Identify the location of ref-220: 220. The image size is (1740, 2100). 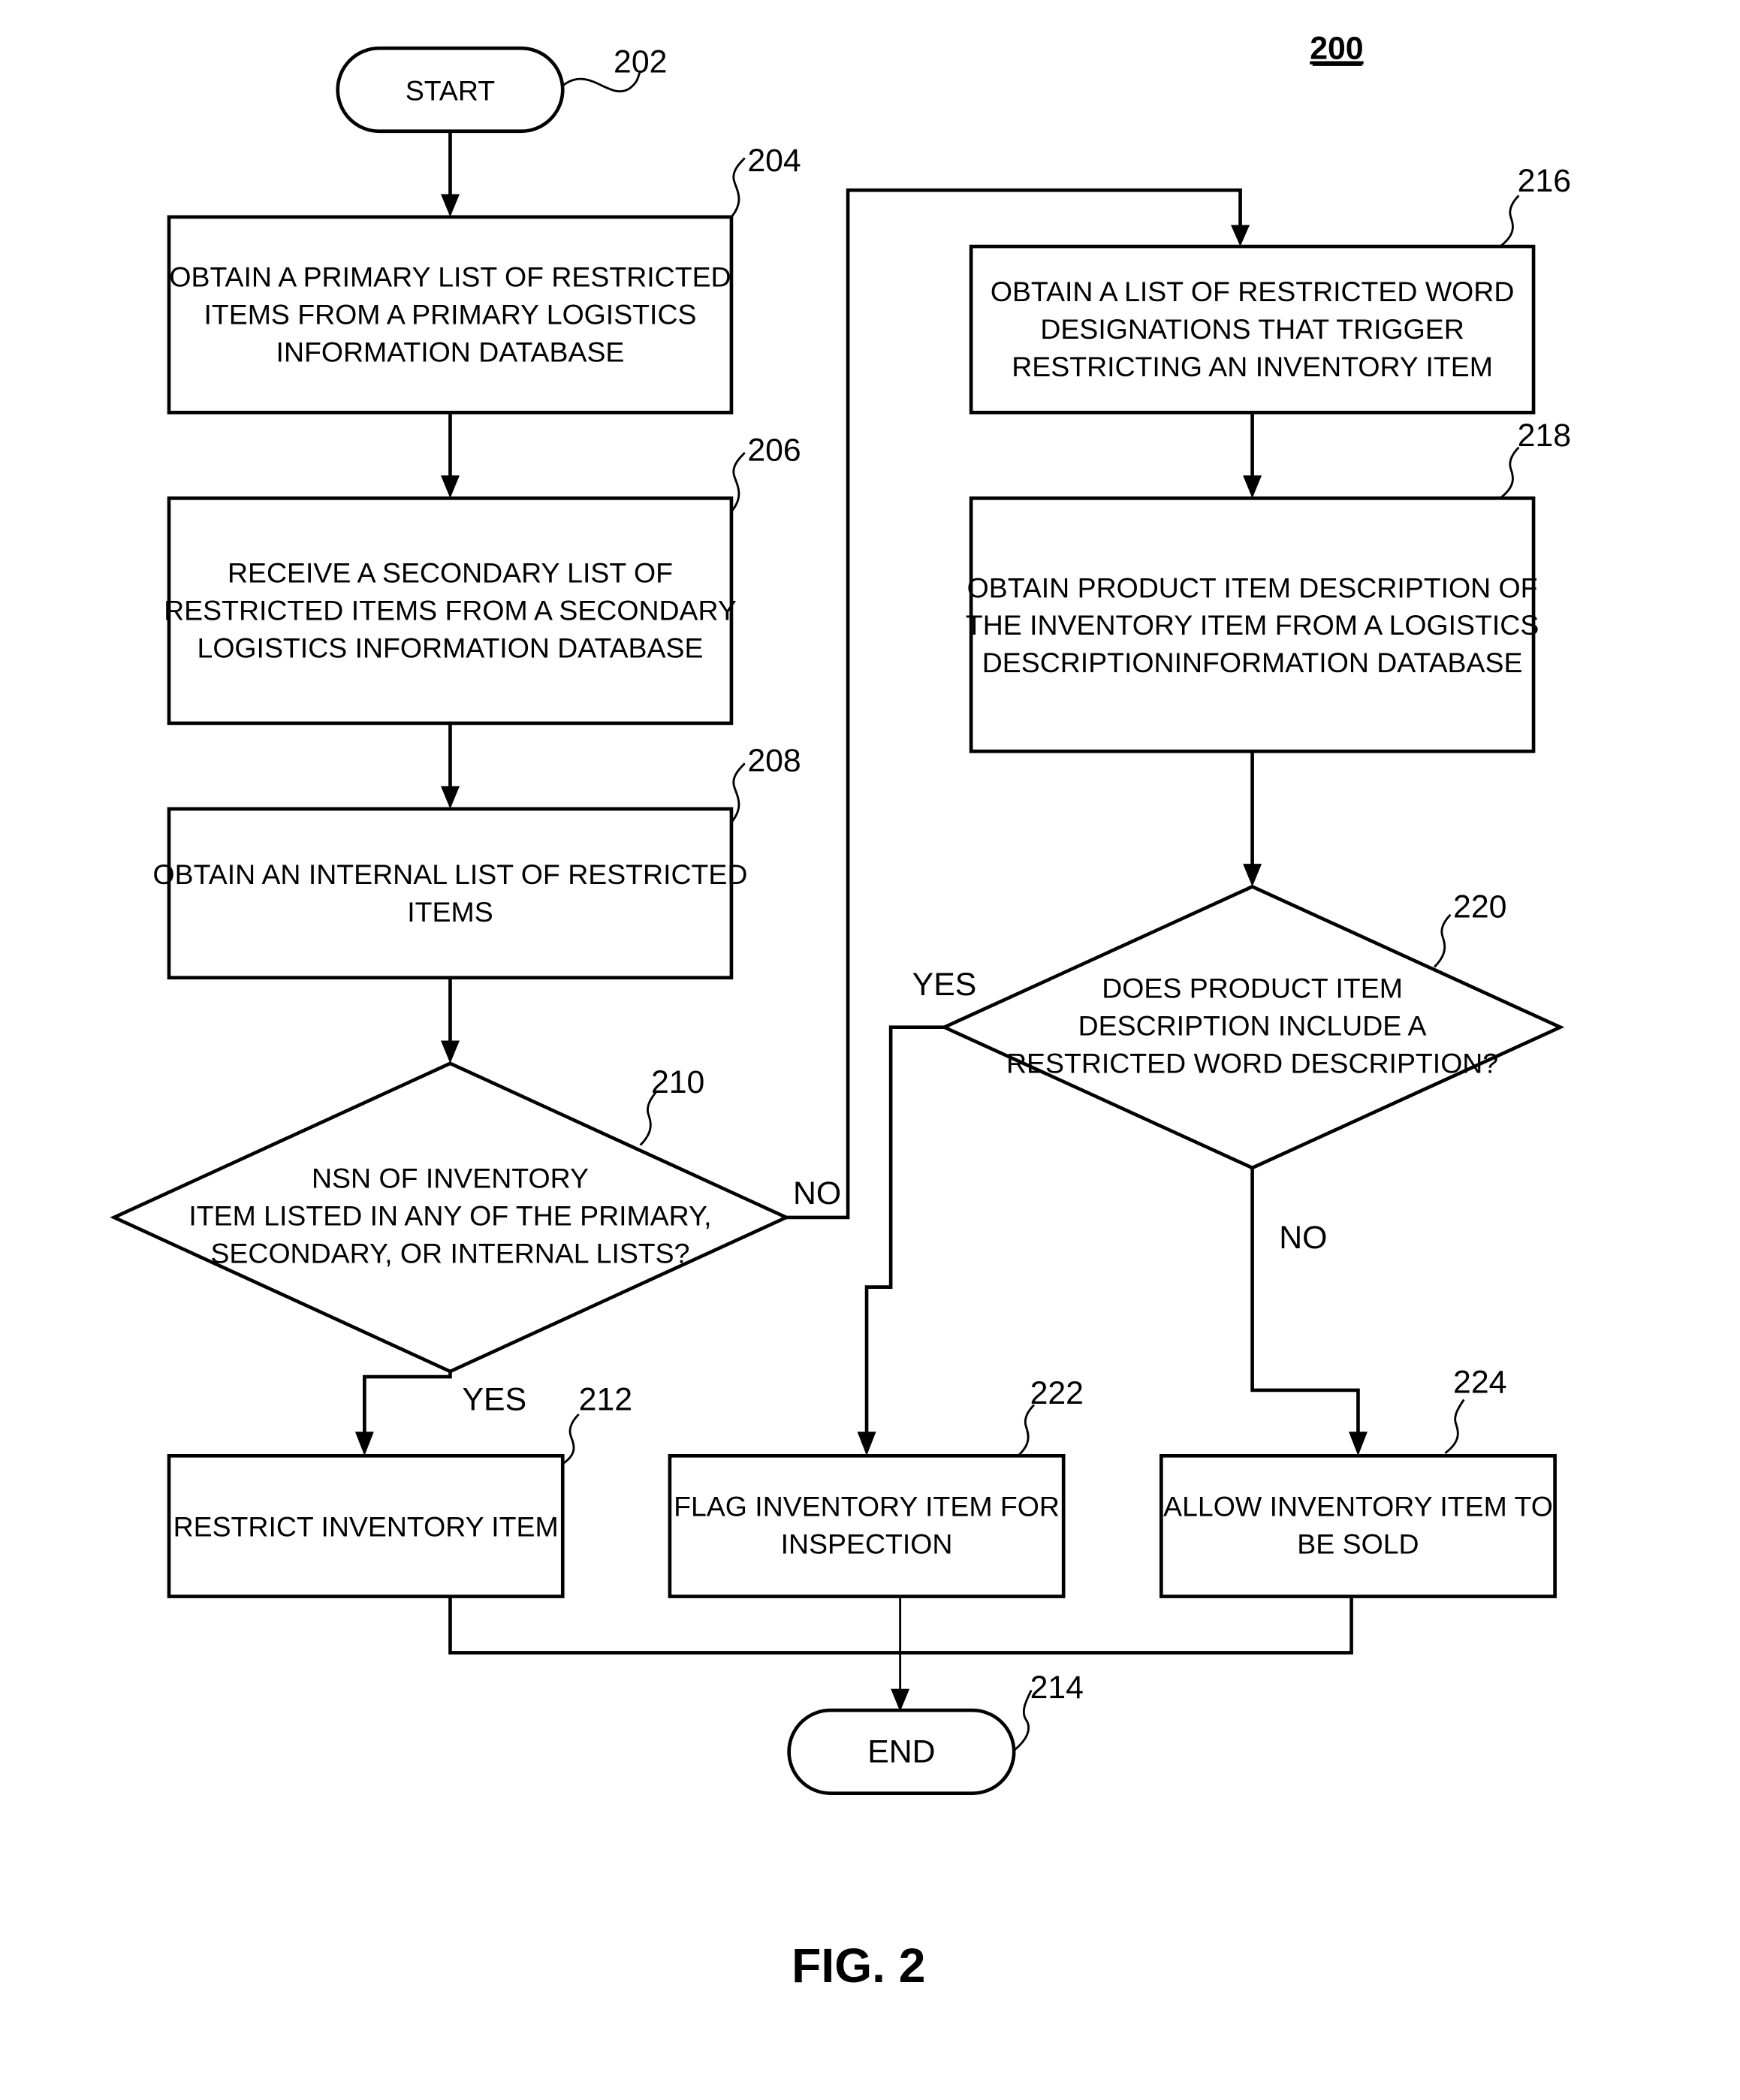
(1479, 907).